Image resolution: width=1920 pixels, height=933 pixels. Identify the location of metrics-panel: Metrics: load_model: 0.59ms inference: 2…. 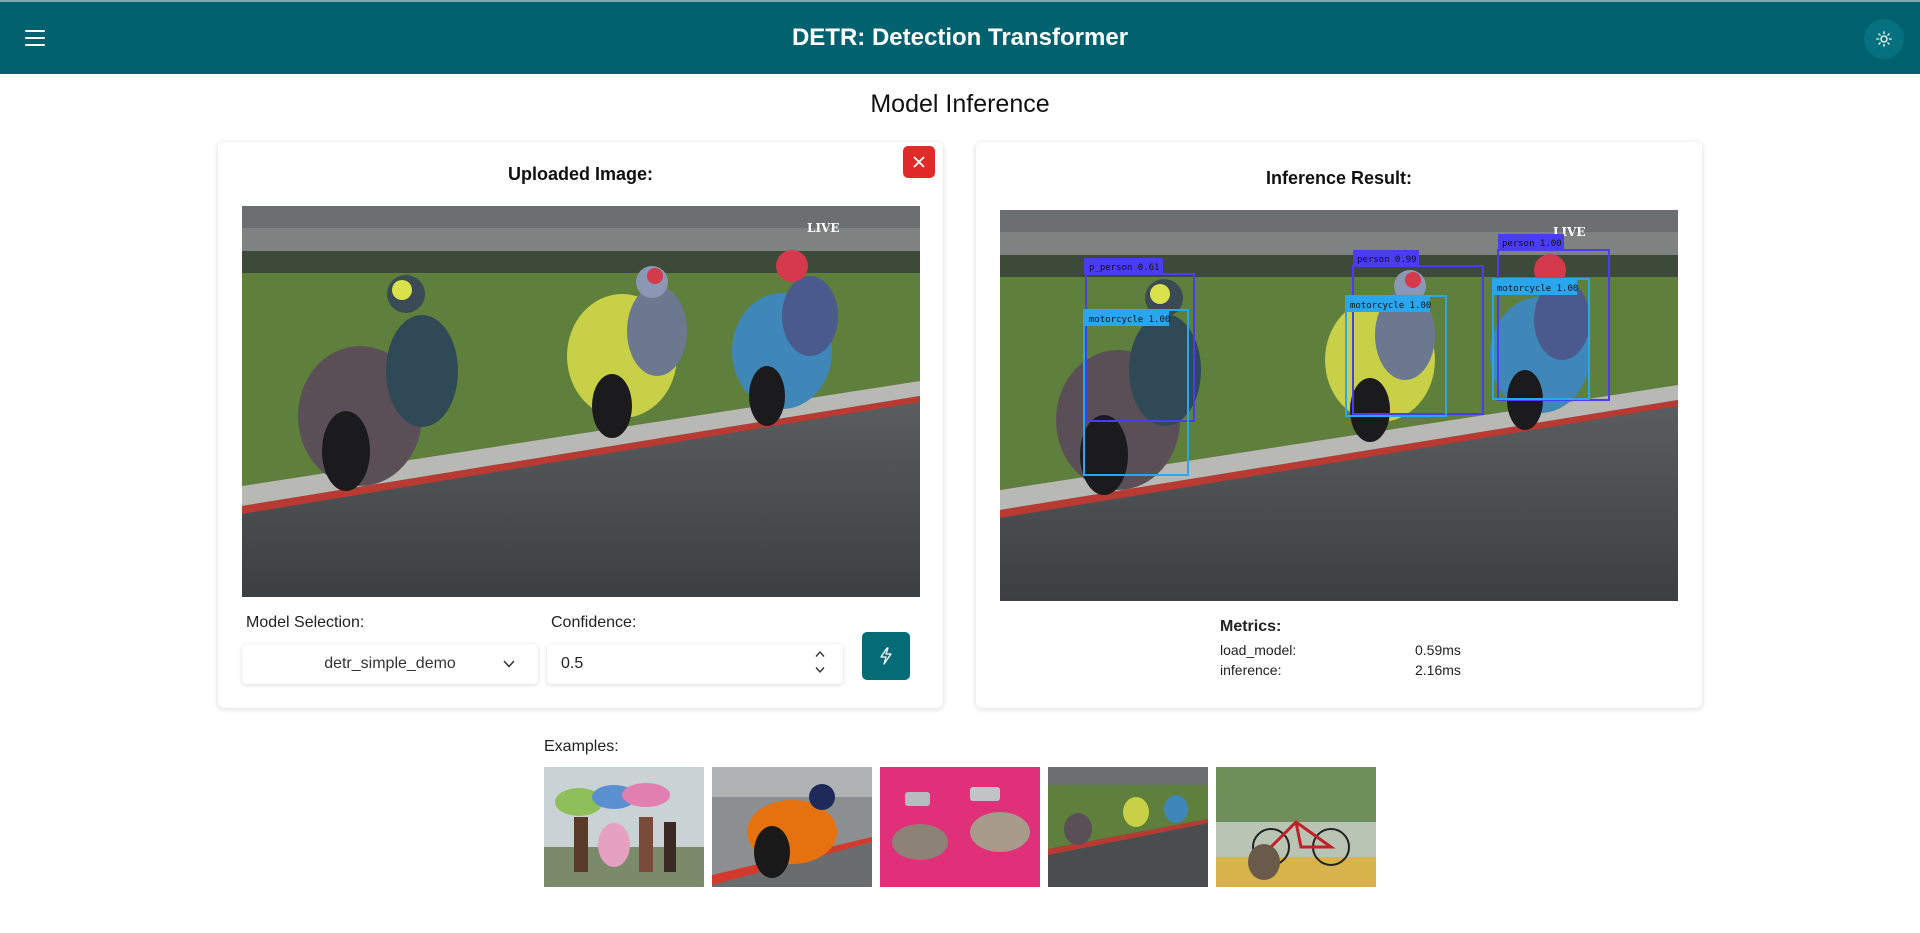
(1370, 650).